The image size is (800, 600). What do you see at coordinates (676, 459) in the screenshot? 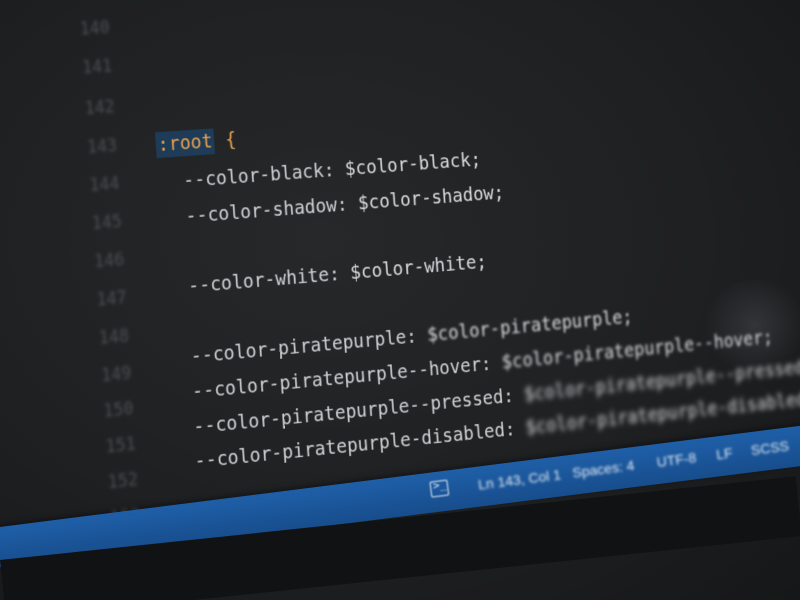
I see `file-encoding: UTF-8` at bounding box center [676, 459].